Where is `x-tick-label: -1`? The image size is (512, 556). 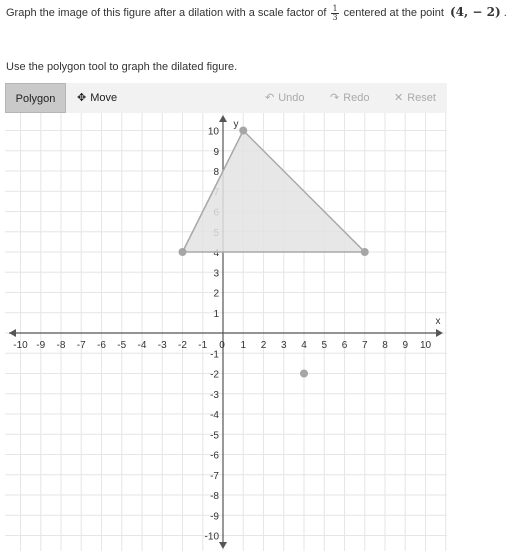
x-tick-label: -1 is located at coordinates (202, 345).